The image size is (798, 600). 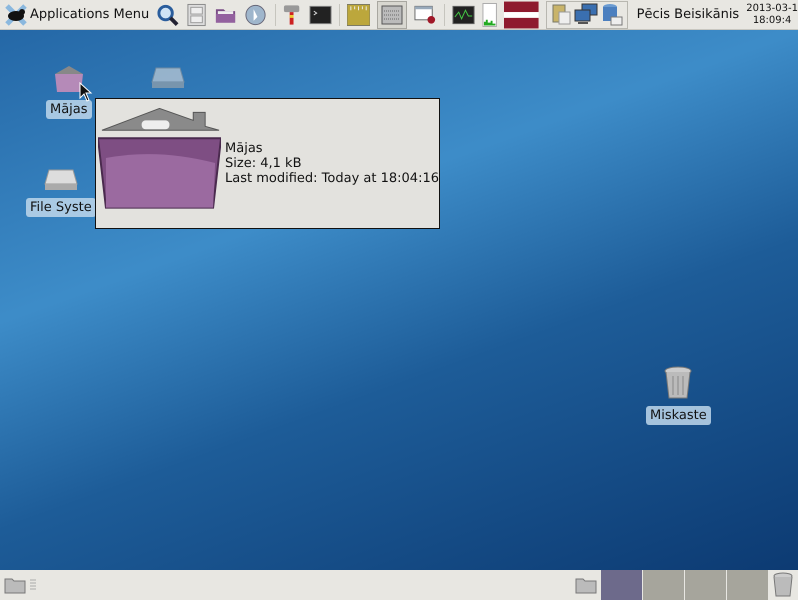 I want to click on clipboard-icon, so click(x=561, y=13).